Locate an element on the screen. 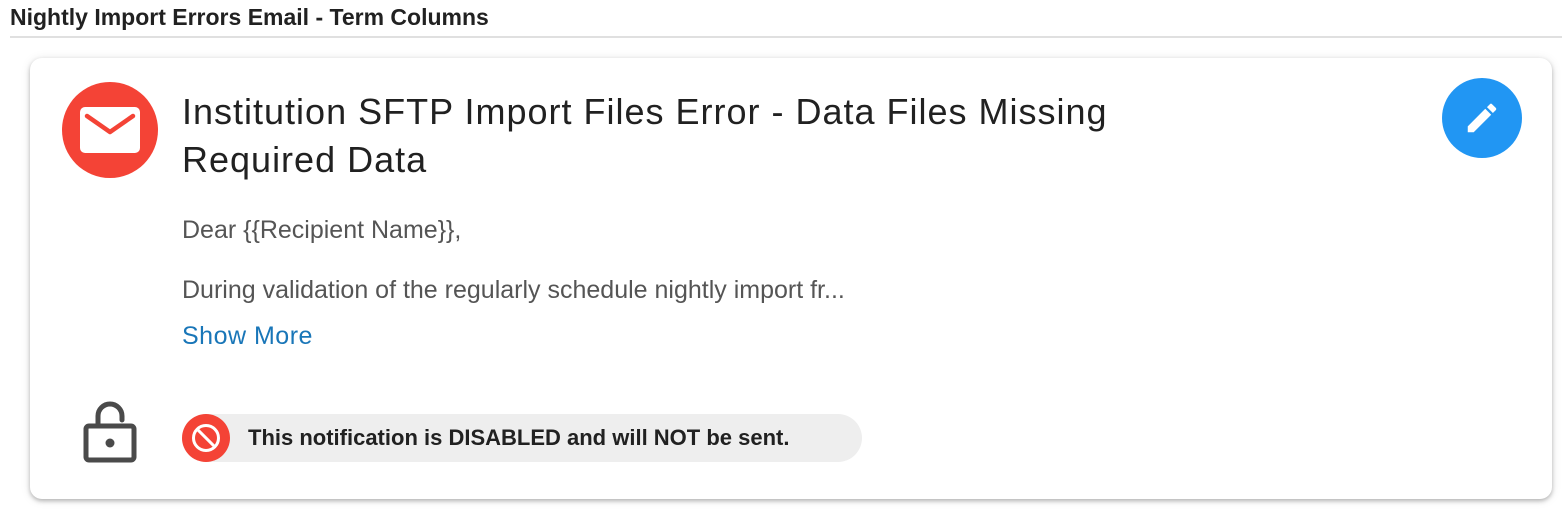 The image size is (1564, 510). pencil-icon is located at coordinates (1482, 118).